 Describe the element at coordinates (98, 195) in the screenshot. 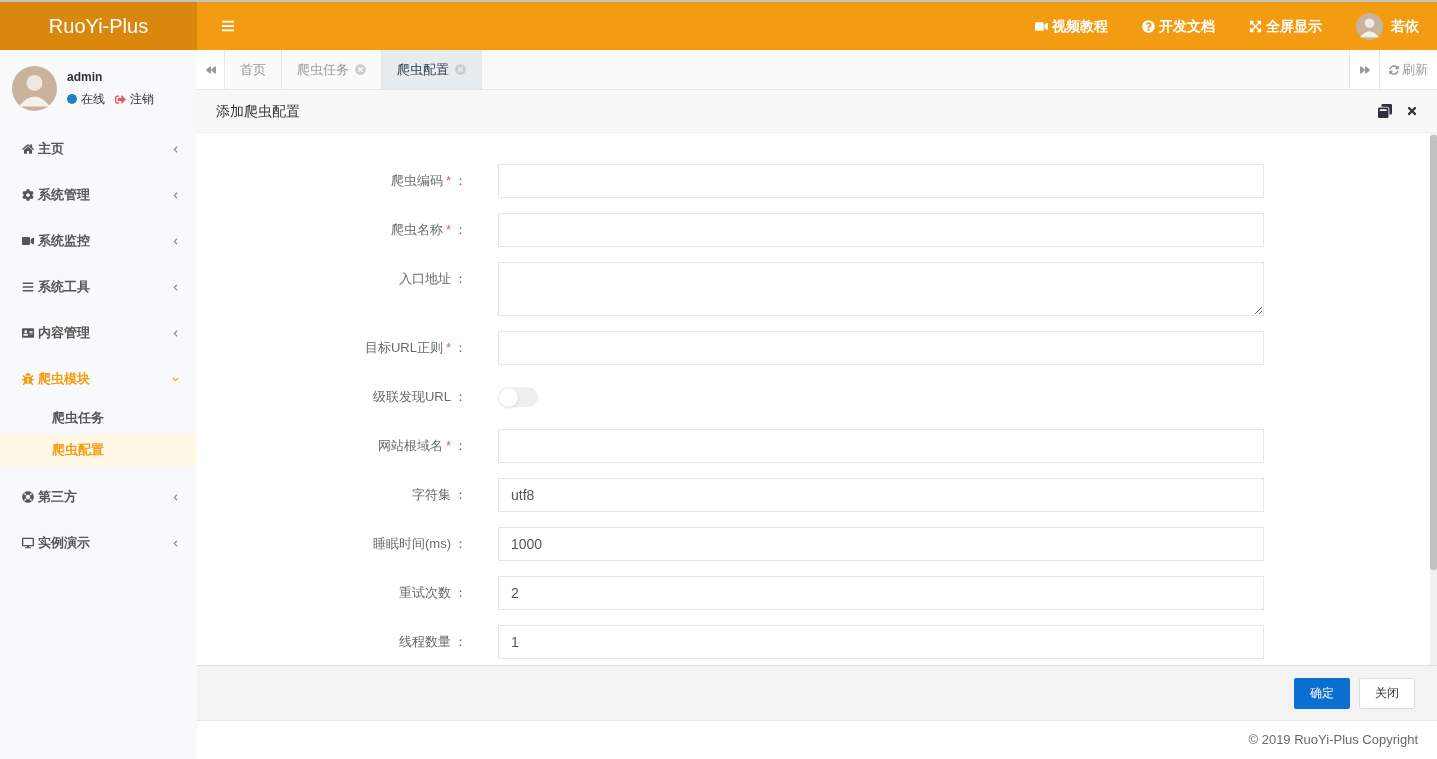

I see `sidebar-item: 系统管理` at that location.